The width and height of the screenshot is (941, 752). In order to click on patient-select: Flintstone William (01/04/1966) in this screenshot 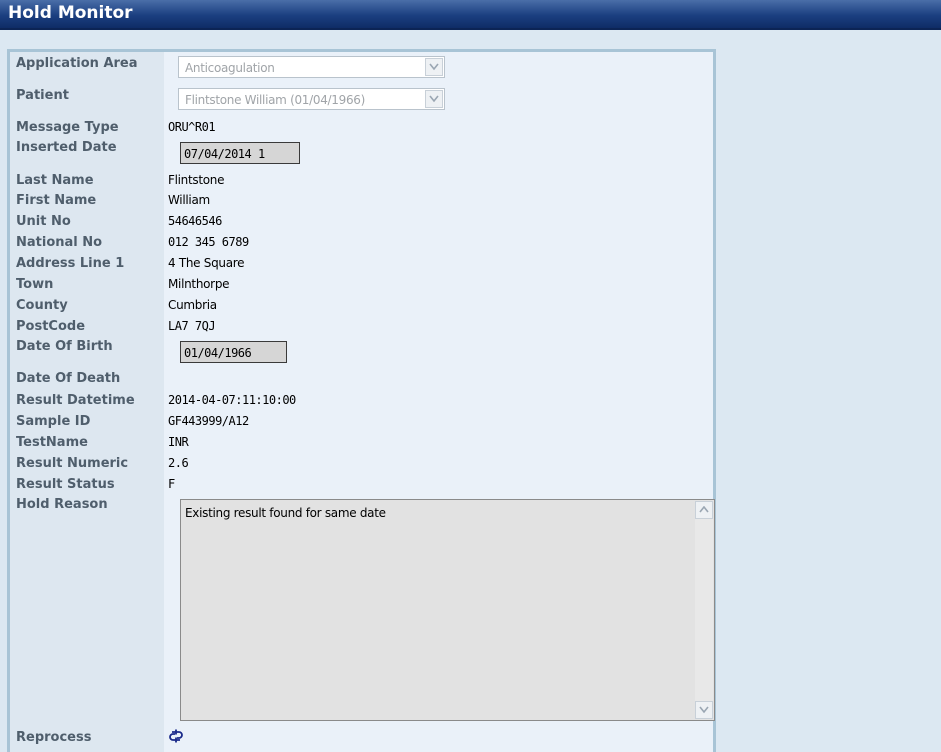, I will do `click(311, 99)`.